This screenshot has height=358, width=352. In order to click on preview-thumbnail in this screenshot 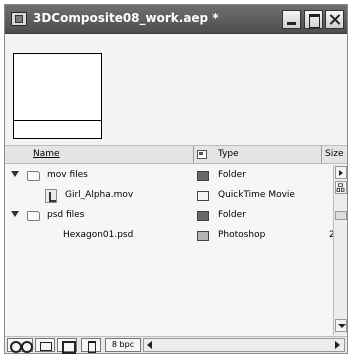, I will do `click(57, 96)`.